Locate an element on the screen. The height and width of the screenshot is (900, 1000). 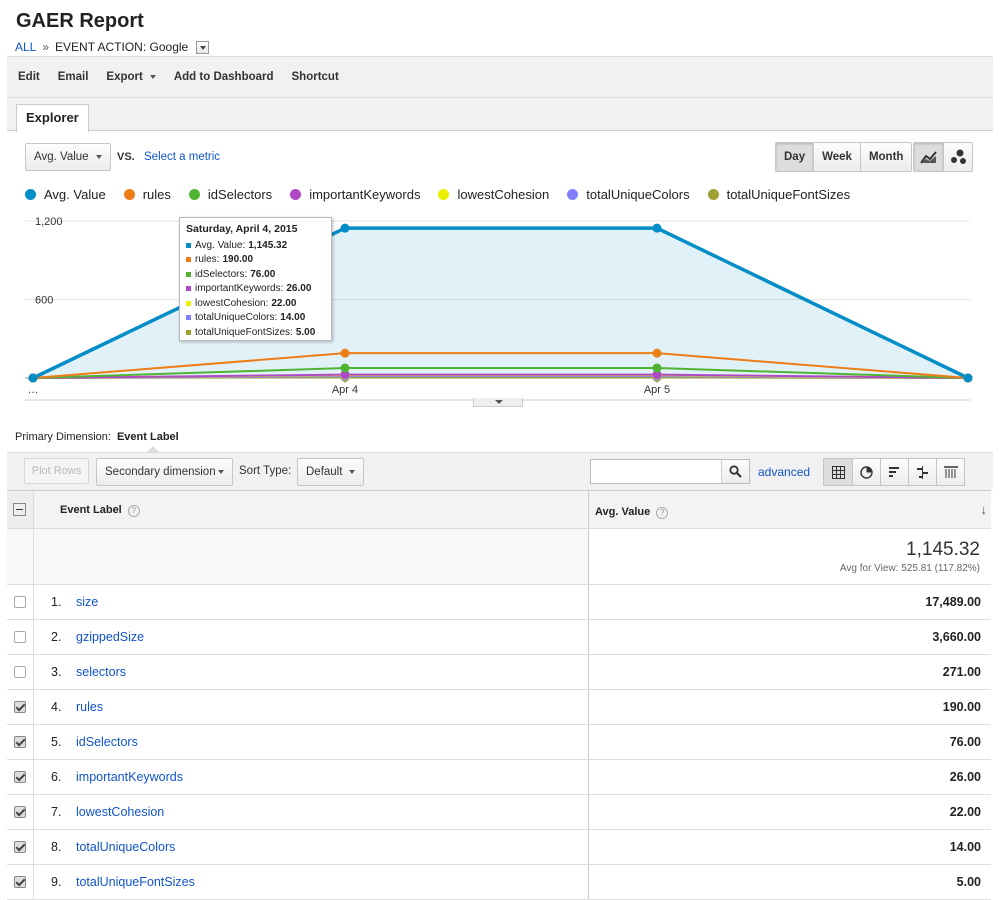
tooltip-row-label: Avg. Value: is located at coordinates (220, 245).